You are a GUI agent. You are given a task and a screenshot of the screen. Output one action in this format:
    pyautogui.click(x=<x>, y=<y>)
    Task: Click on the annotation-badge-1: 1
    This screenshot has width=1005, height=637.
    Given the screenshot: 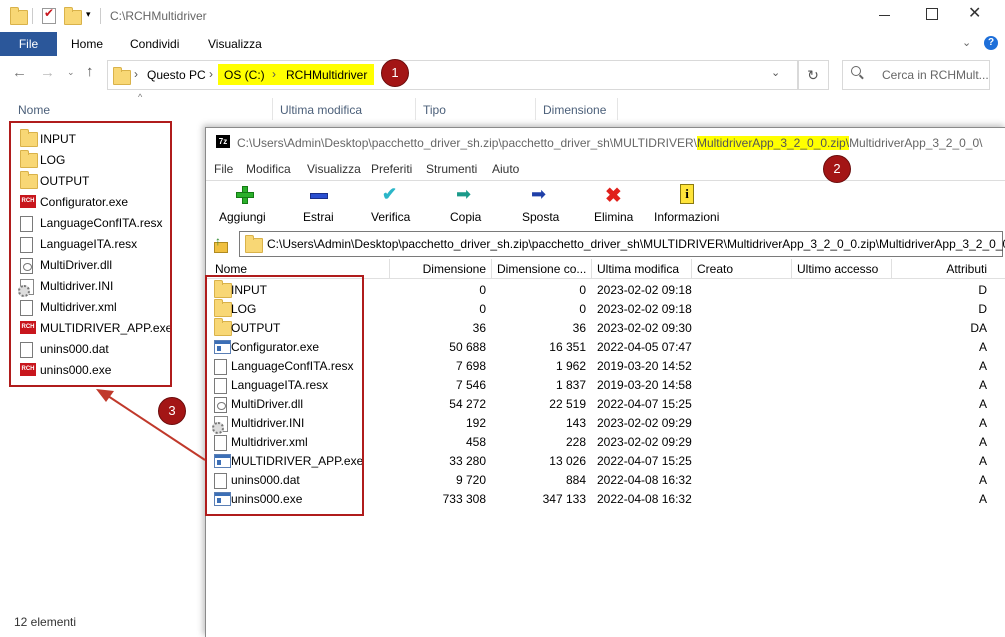 What is the action you would take?
    pyautogui.click(x=395, y=73)
    